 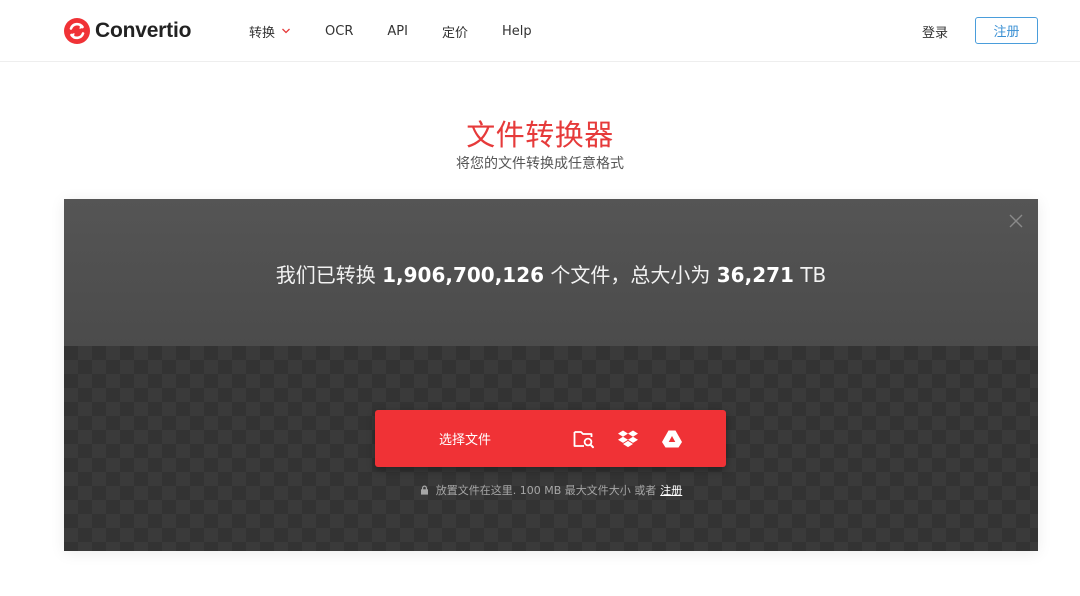 I want to click on chevron-down-icon, so click(x=286, y=31).